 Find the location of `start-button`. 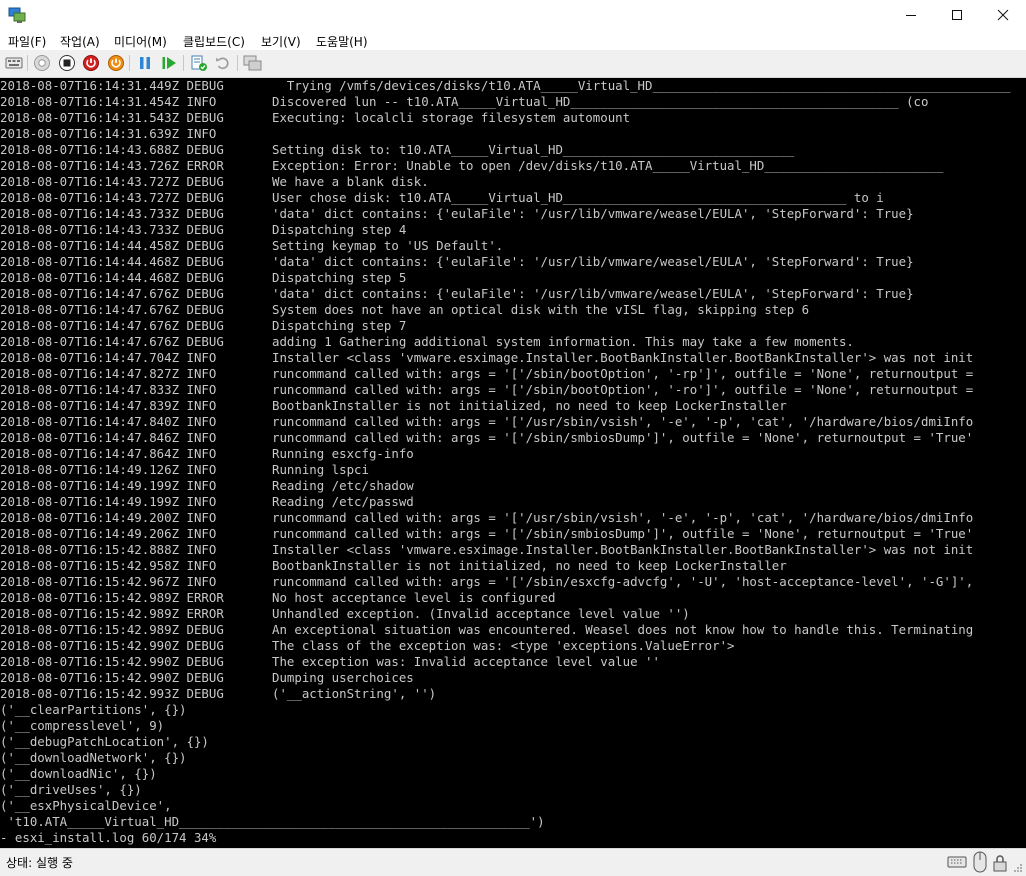

start-button is located at coordinates (42, 63).